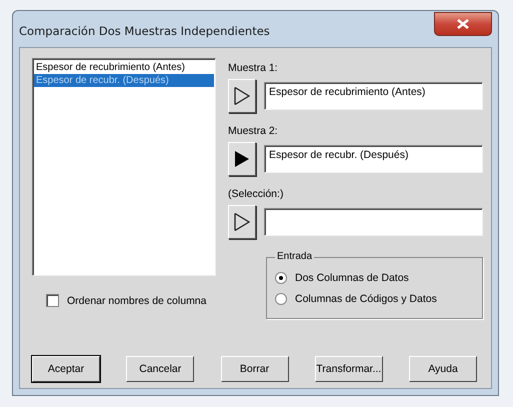 The width and height of the screenshot is (513, 407). I want to click on radio-label: Dos Columnas de Datos, so click(352, 278).